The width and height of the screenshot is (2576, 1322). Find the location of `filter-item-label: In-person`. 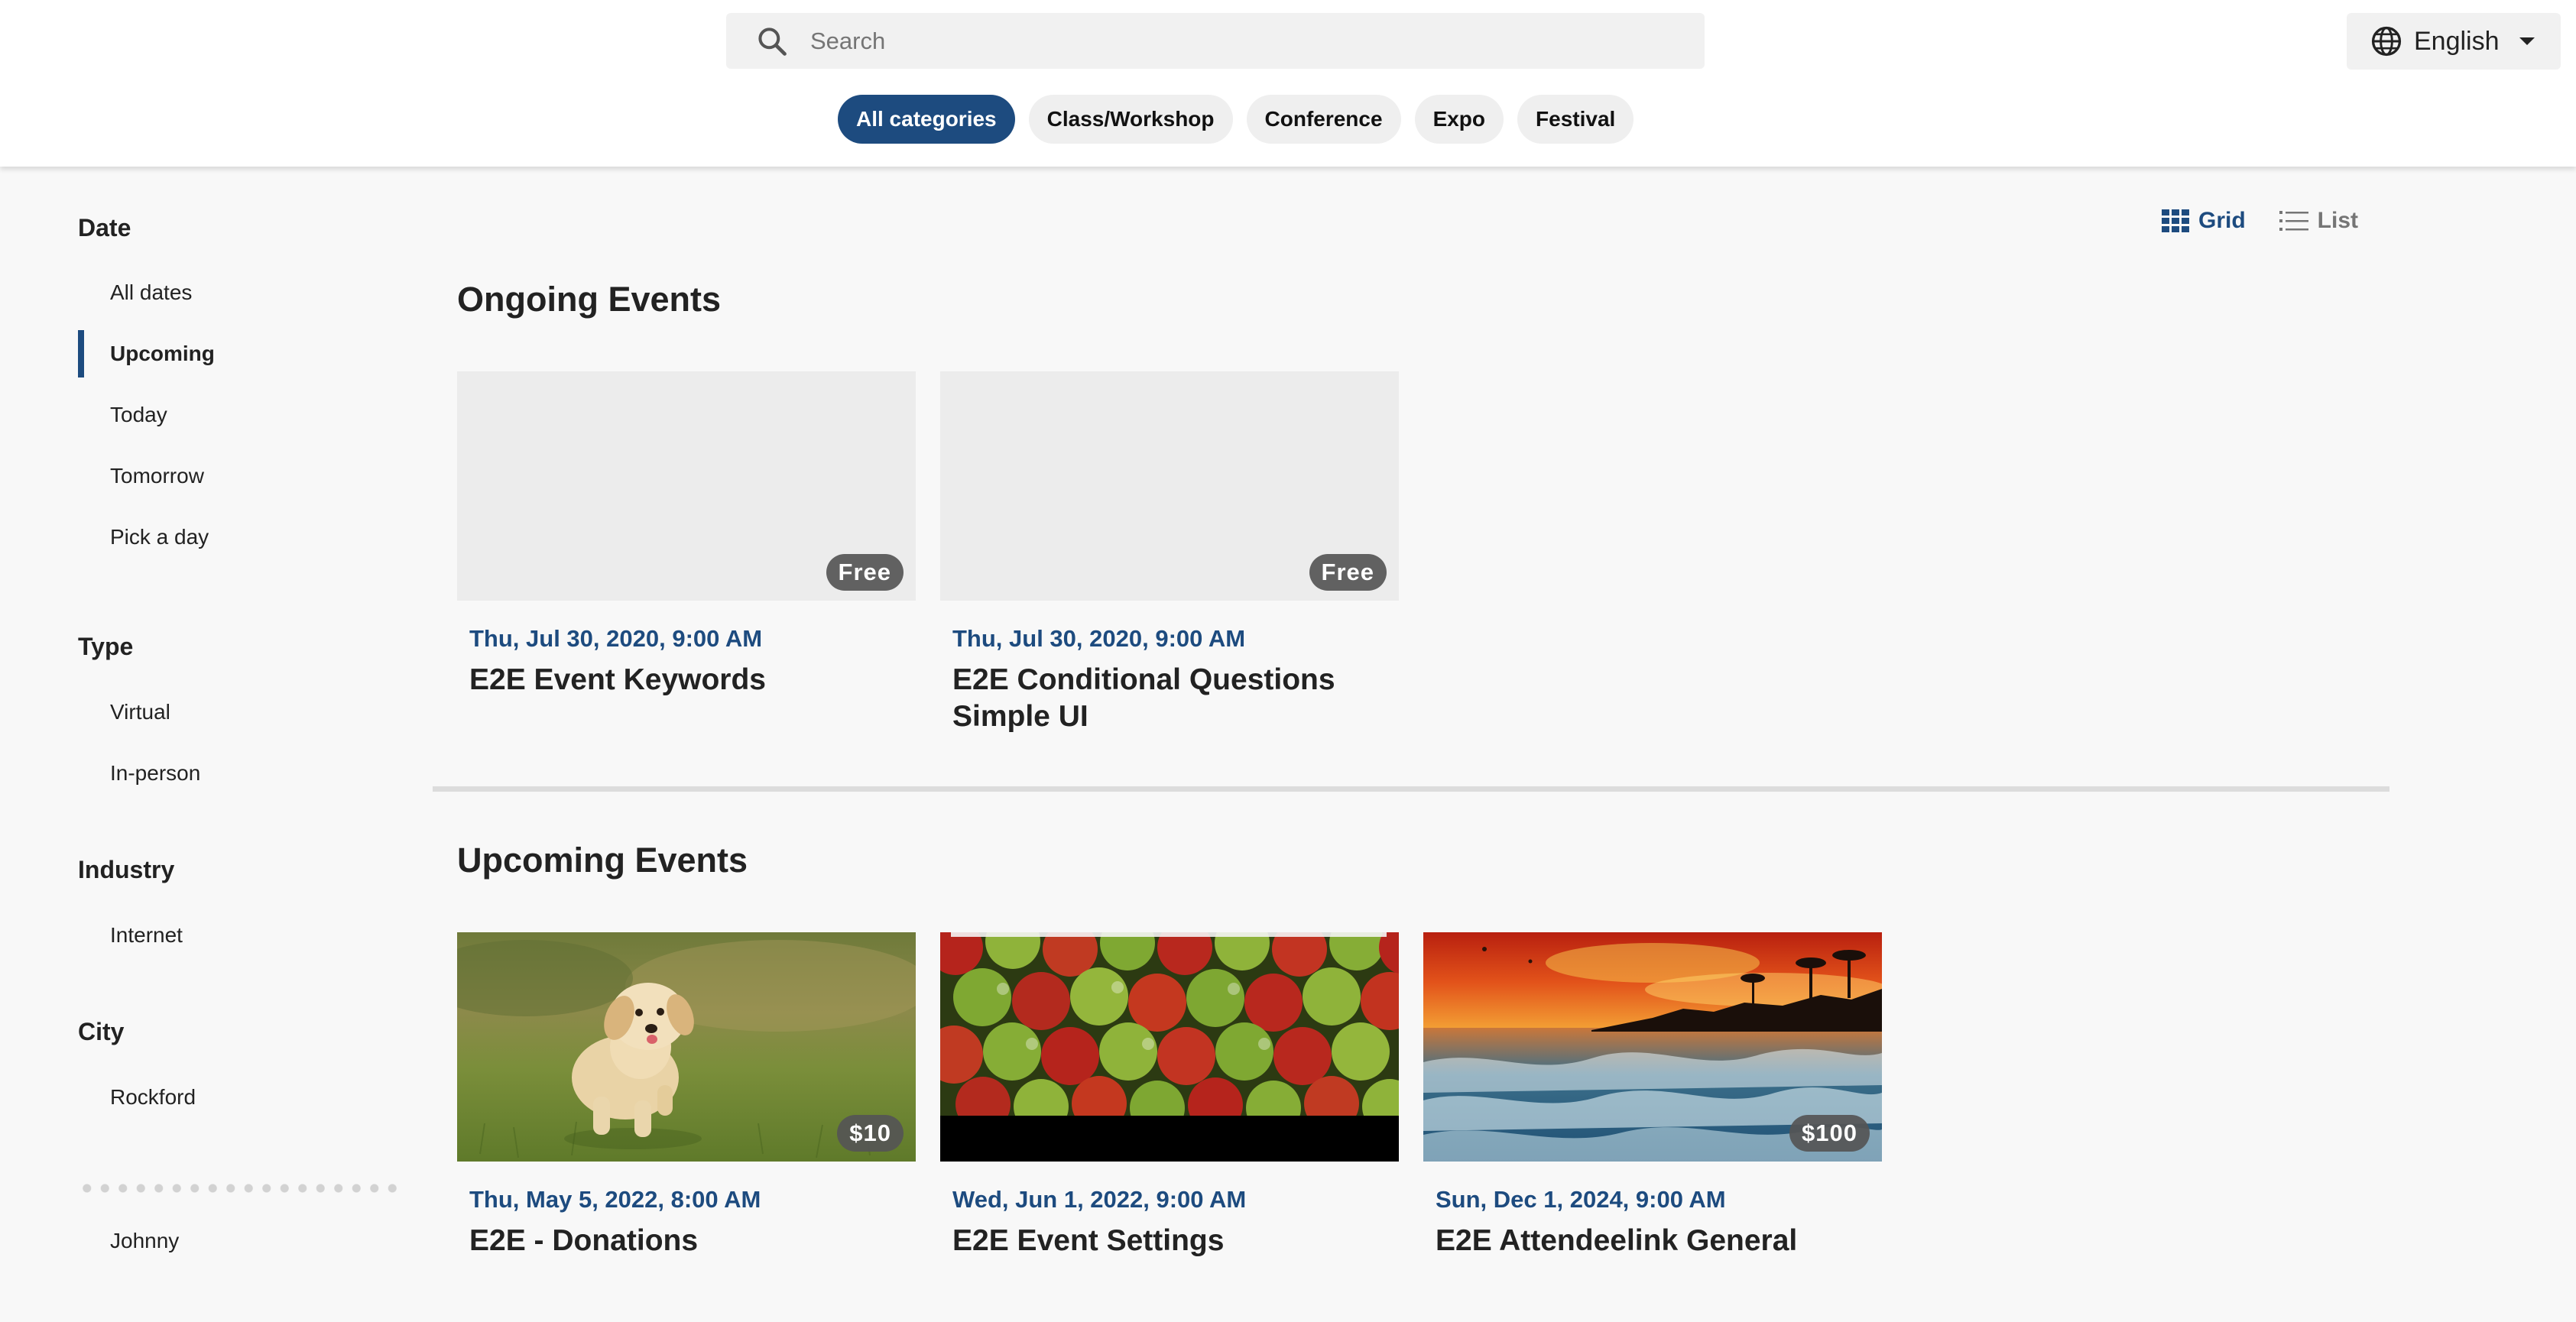

filter-item-label: In-person is located at coordinates (155, 773).